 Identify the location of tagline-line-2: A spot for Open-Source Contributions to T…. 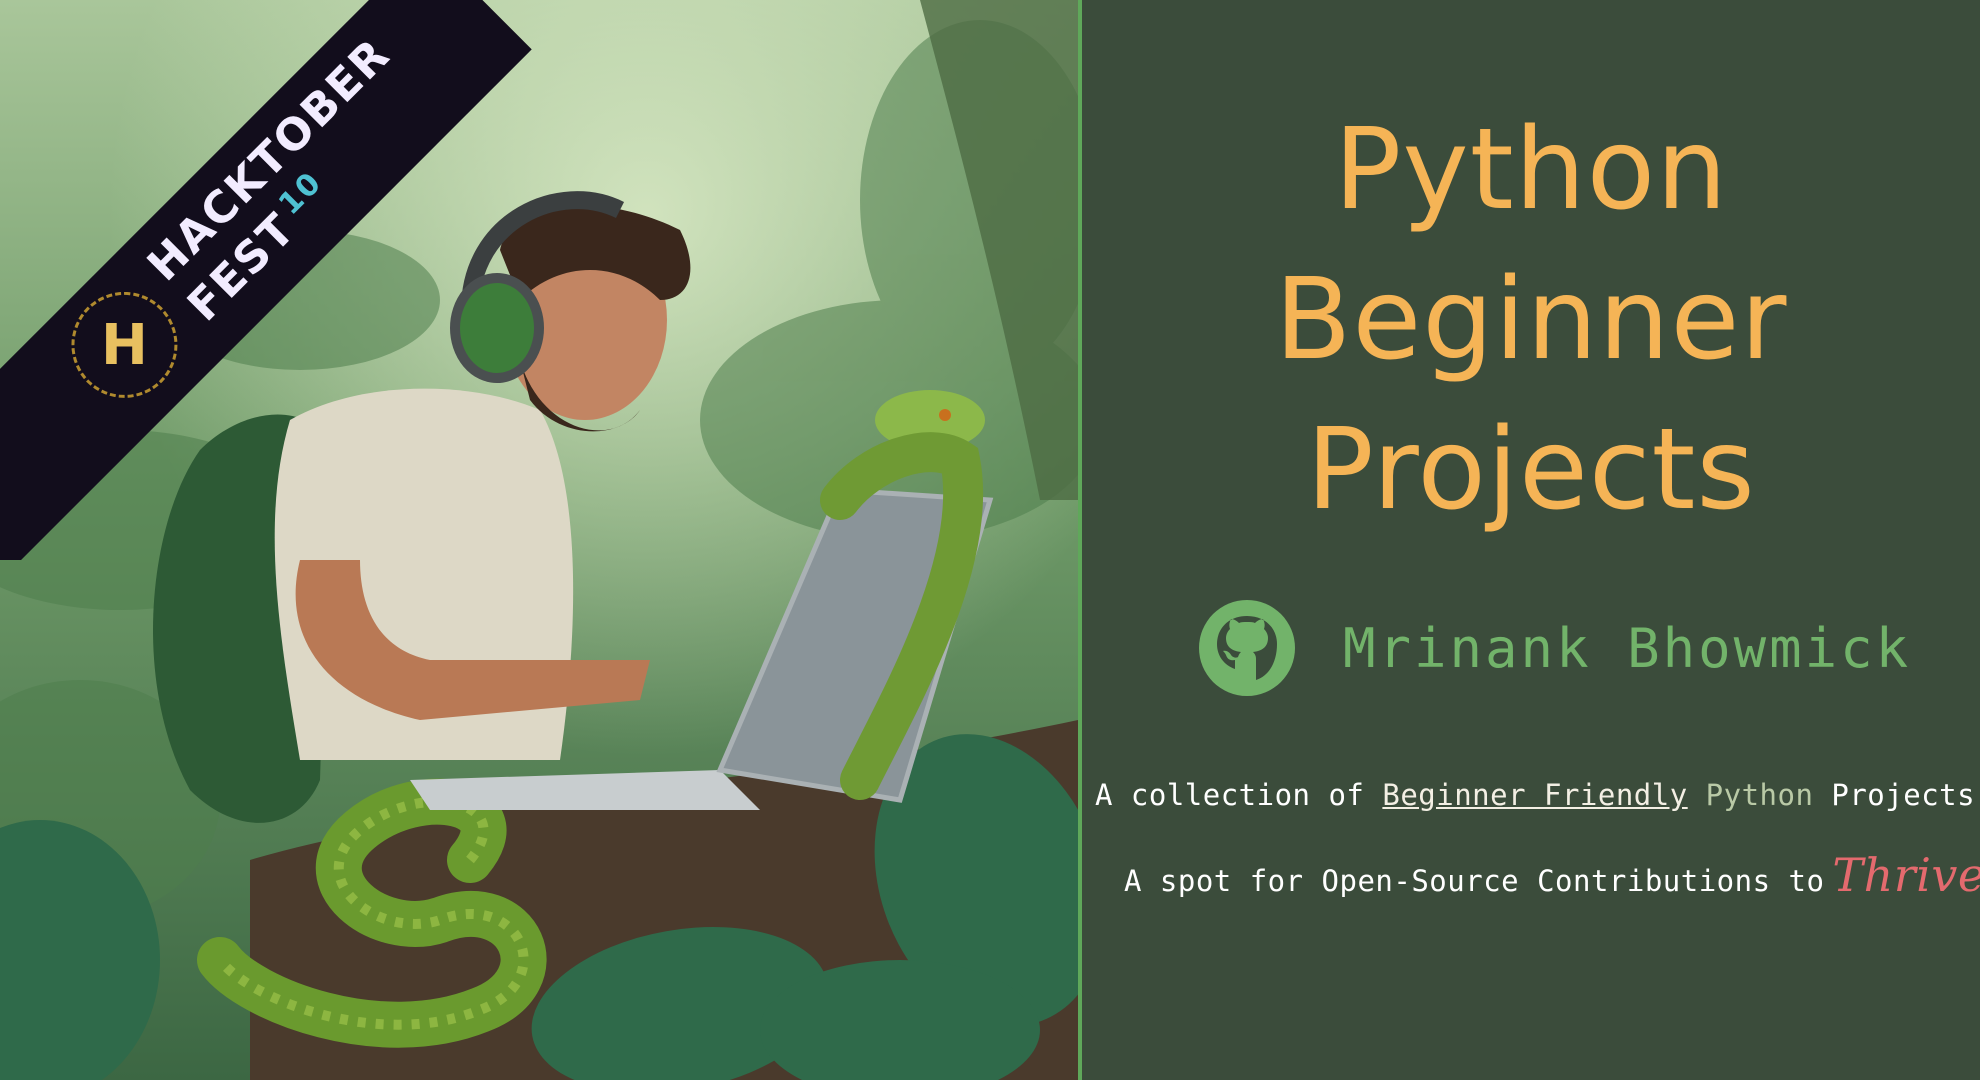
(1552, 875).